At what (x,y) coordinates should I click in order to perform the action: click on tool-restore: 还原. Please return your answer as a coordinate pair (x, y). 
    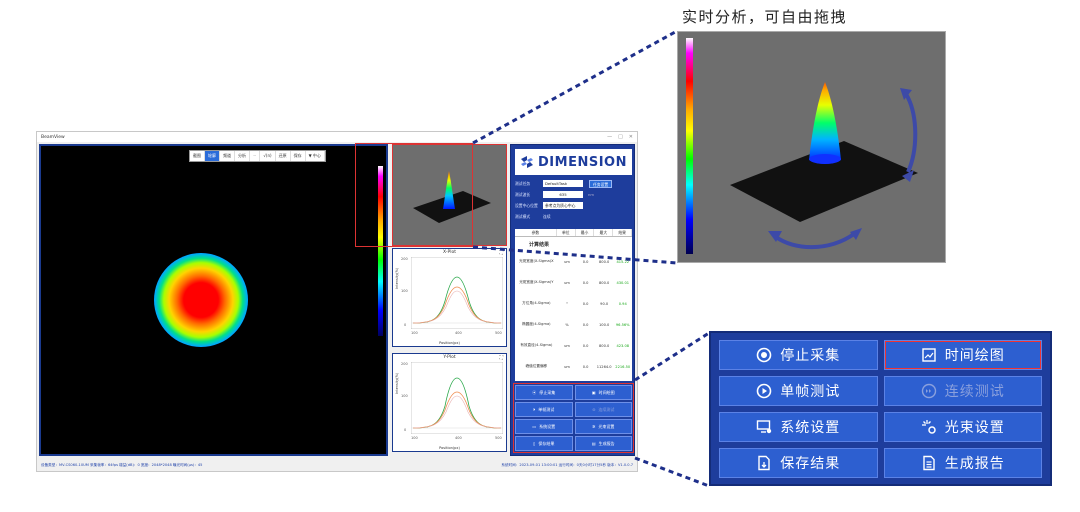
    Looking at the image, I should click on (283, 156).